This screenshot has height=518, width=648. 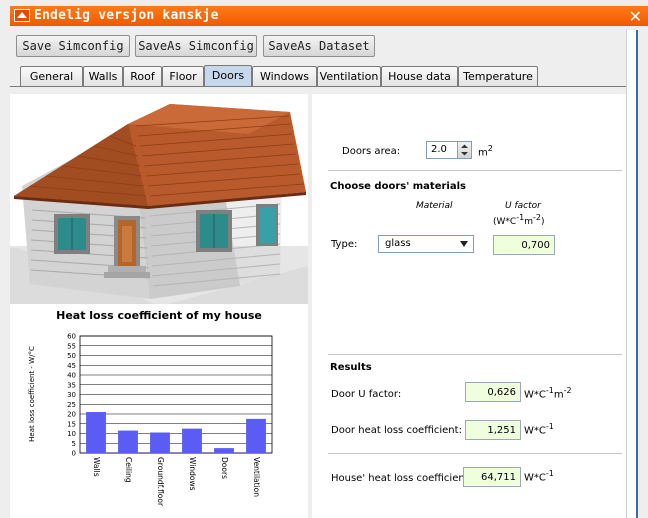 What do you see at coordinates (318, 86) in the screenshot?
I see `tab-divider` at bounding box center [318, 86].